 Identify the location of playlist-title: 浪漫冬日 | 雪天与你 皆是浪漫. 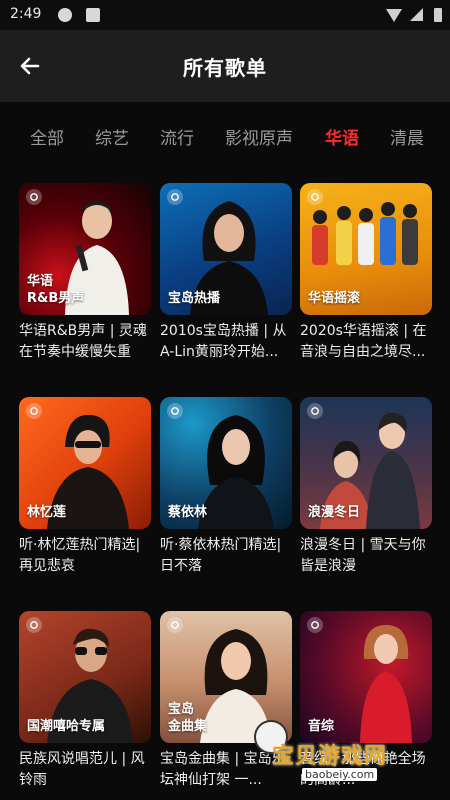
(363, 555).